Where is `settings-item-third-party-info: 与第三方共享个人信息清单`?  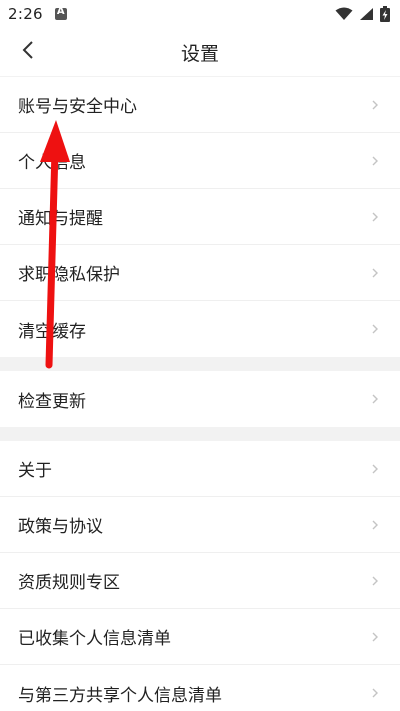
settings-item-third-party-info: 与第三方共享个人信息清单 is located at coordinates (200, 688).